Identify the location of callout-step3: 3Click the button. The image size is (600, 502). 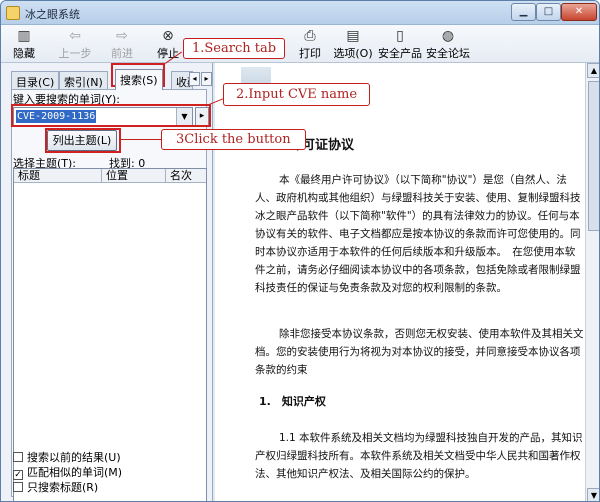
(233, 139).